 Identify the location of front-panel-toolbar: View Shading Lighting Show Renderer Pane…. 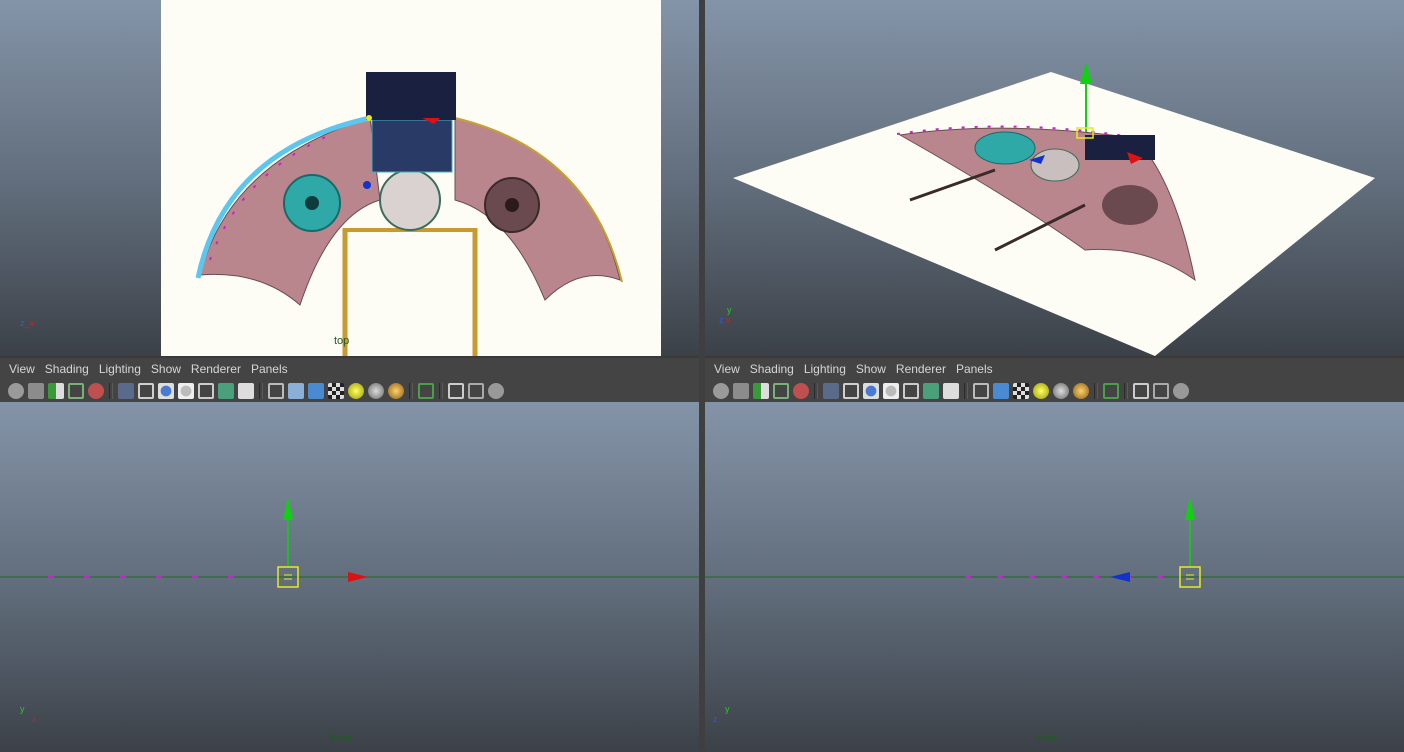
(349, 380).